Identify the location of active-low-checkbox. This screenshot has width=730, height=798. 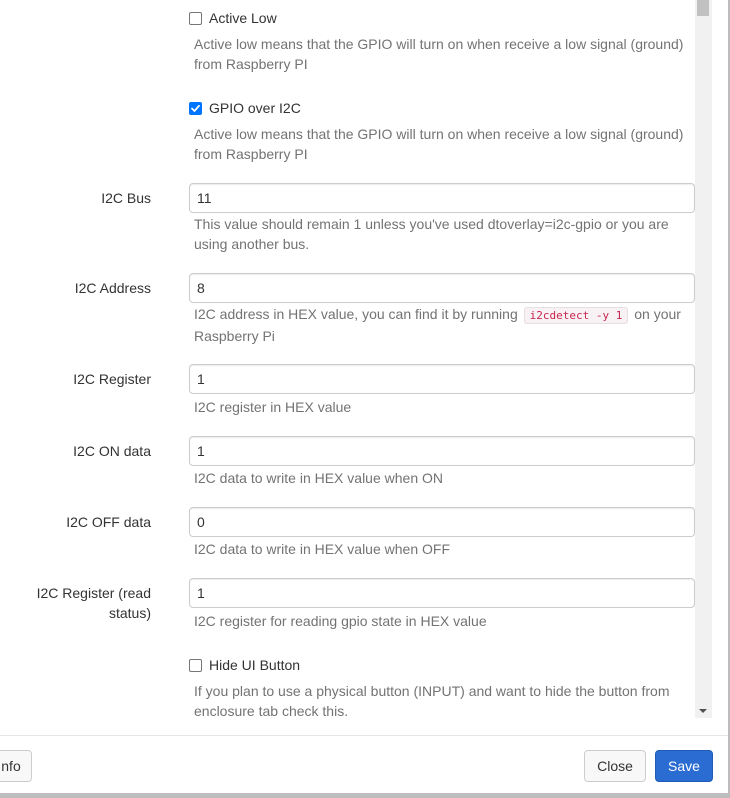
(195, 18).